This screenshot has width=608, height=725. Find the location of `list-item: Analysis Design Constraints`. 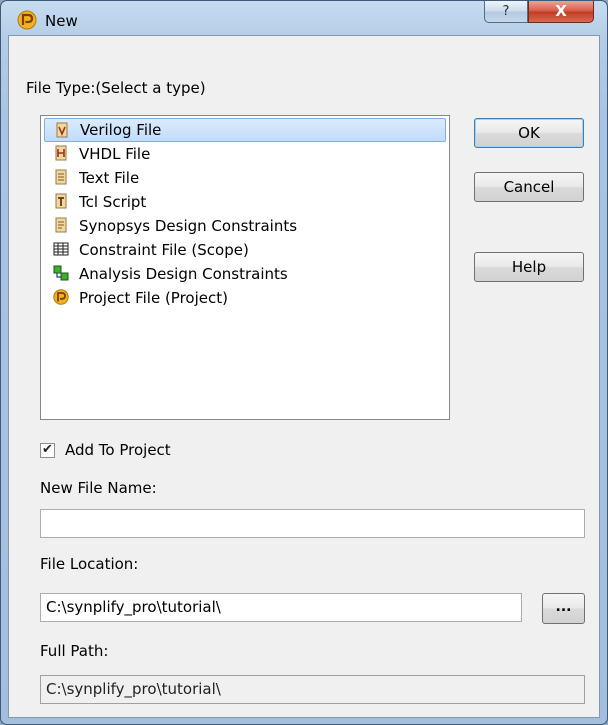

list-item: Analysis Design Constraints is located at coordinates (245, 274).